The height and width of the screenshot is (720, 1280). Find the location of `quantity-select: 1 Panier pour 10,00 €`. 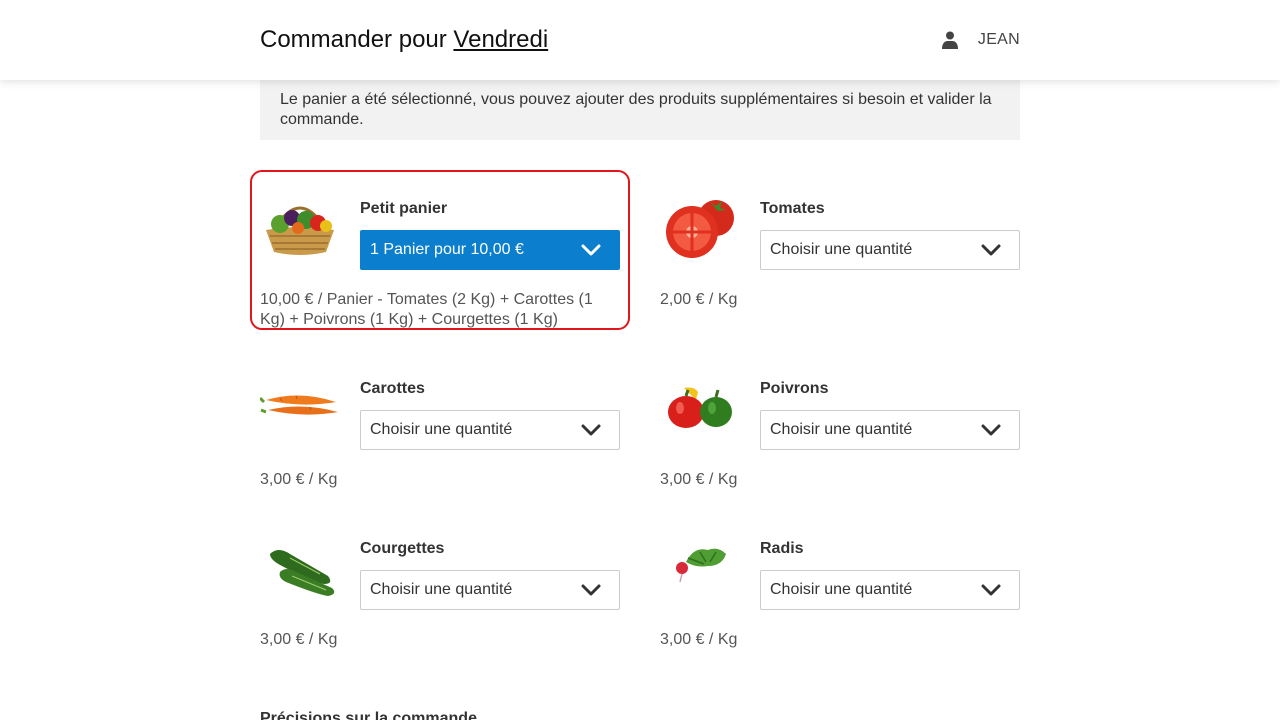

quantity-select: 1 Panier pour 10,00 € is located at coordinates (490, 250).